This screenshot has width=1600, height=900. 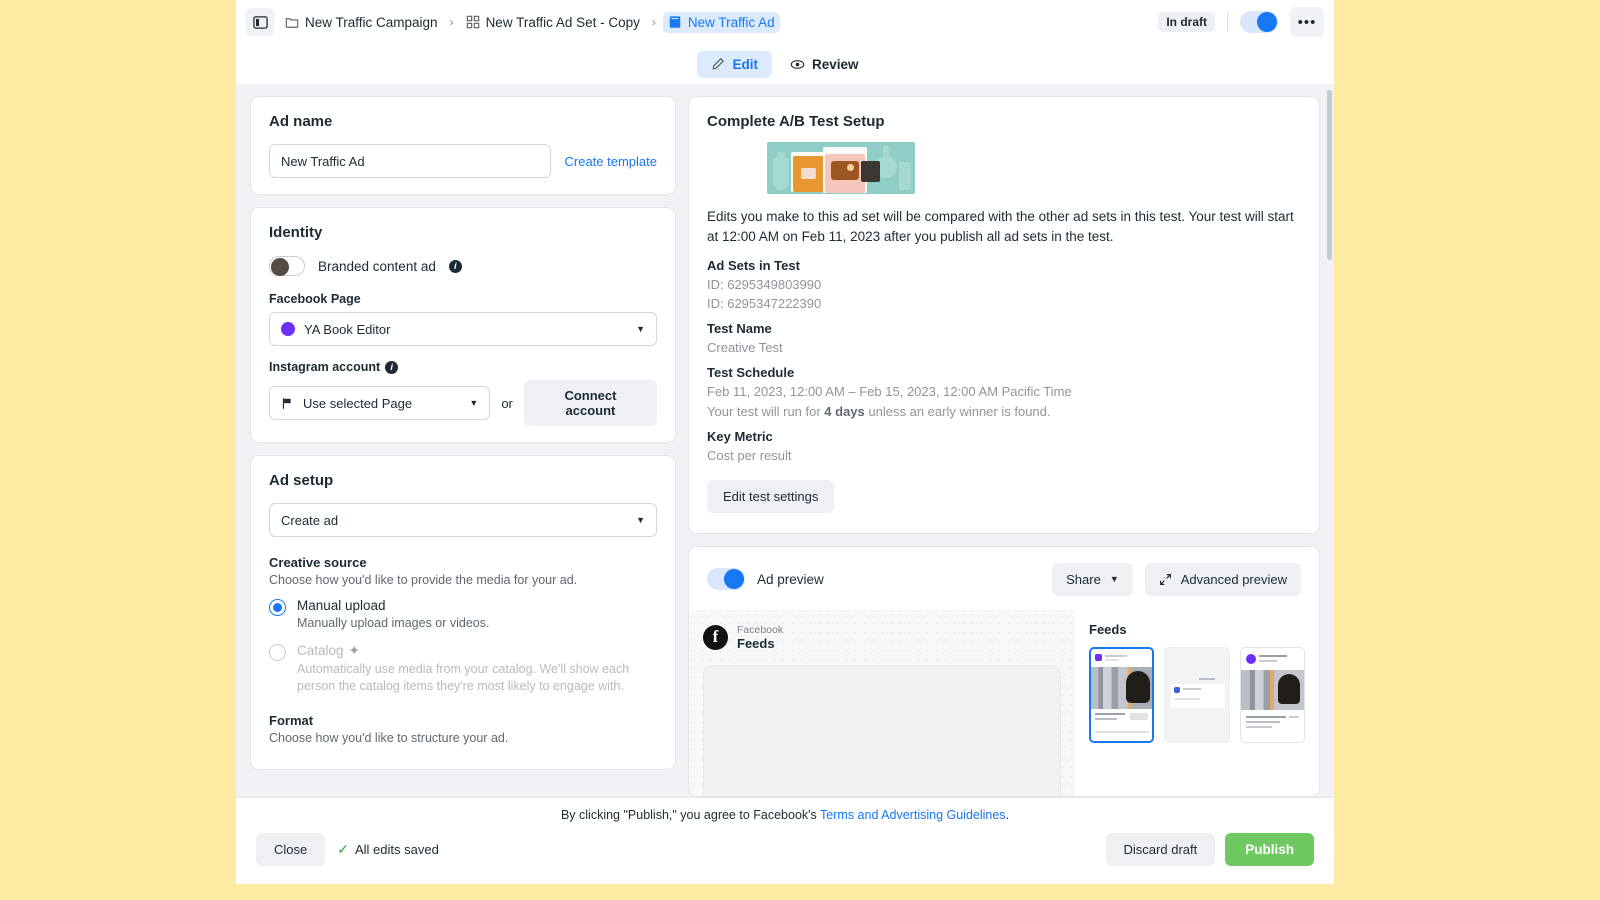 What do you see at coordinates (315, 299) in the screenshot?
I see `facebook-page-label-text: Facebook Page` at bounding box center [315, 299].